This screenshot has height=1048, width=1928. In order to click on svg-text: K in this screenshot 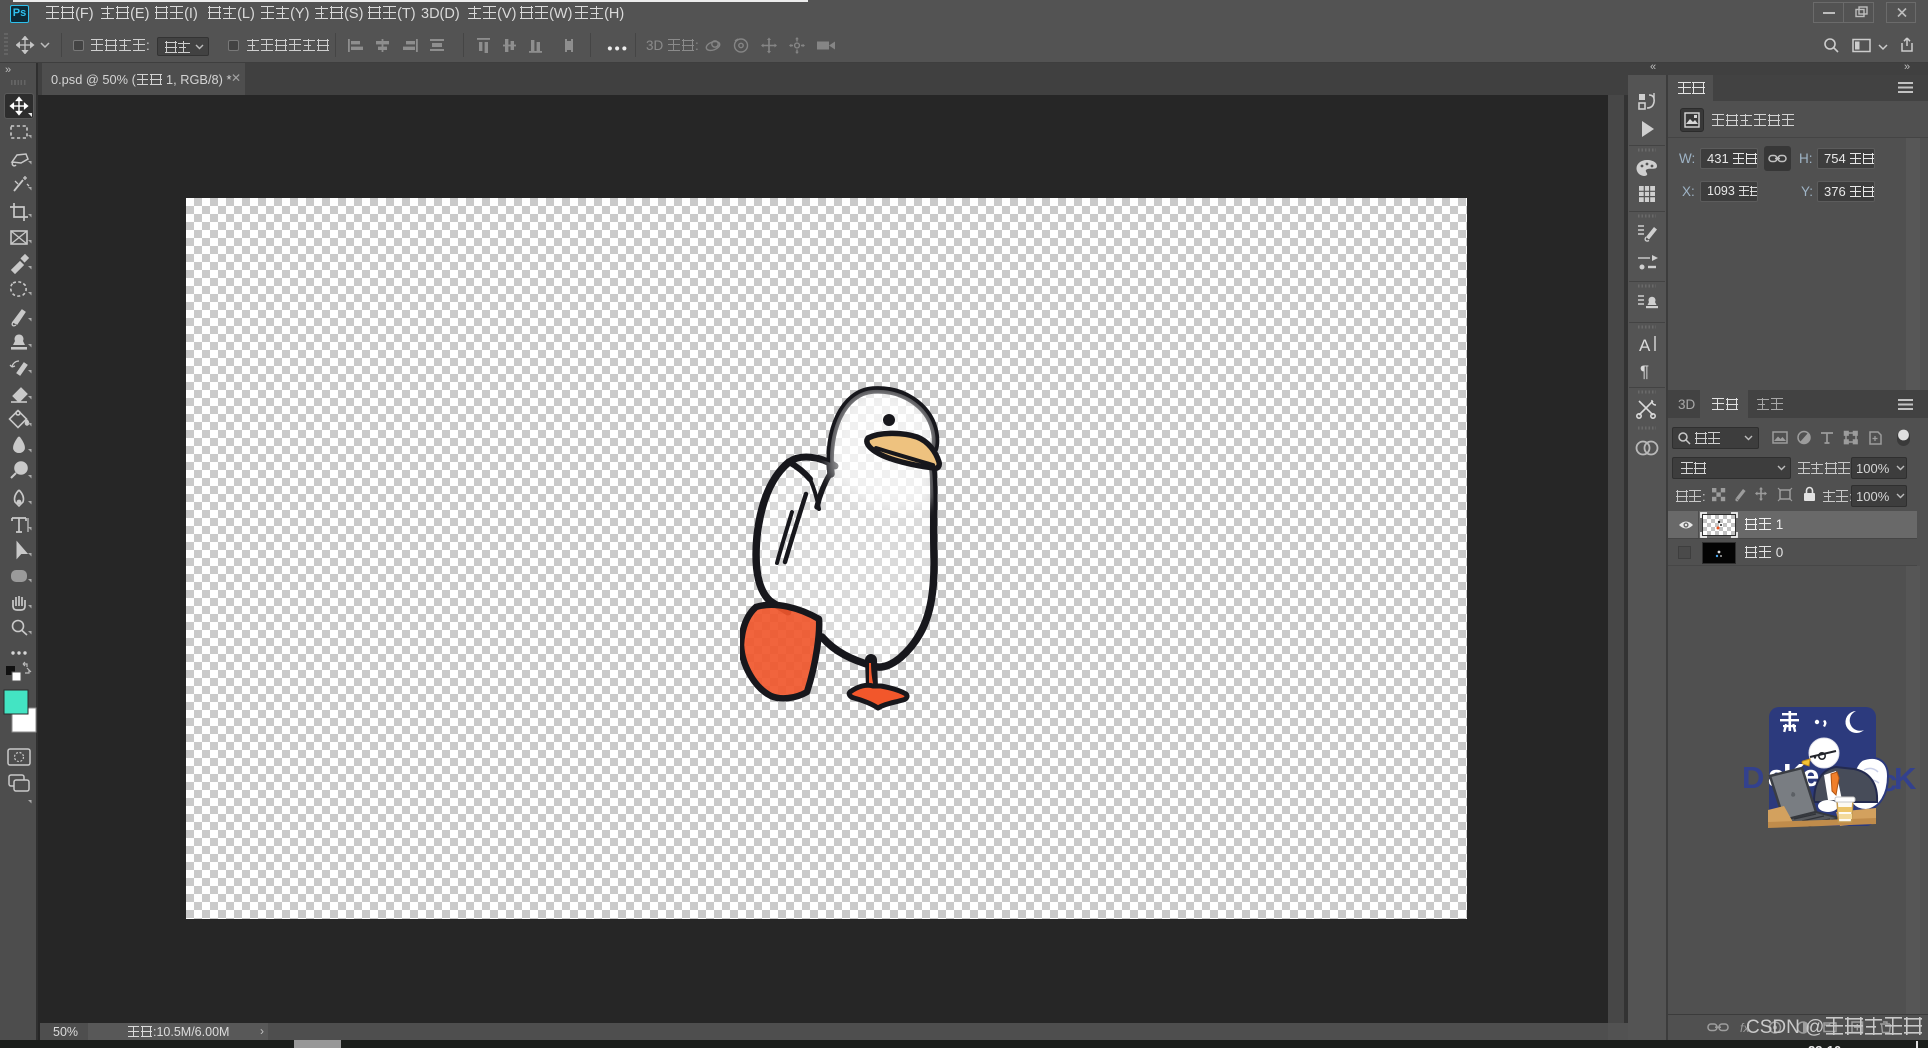, I will do `click(1905, 778)`.